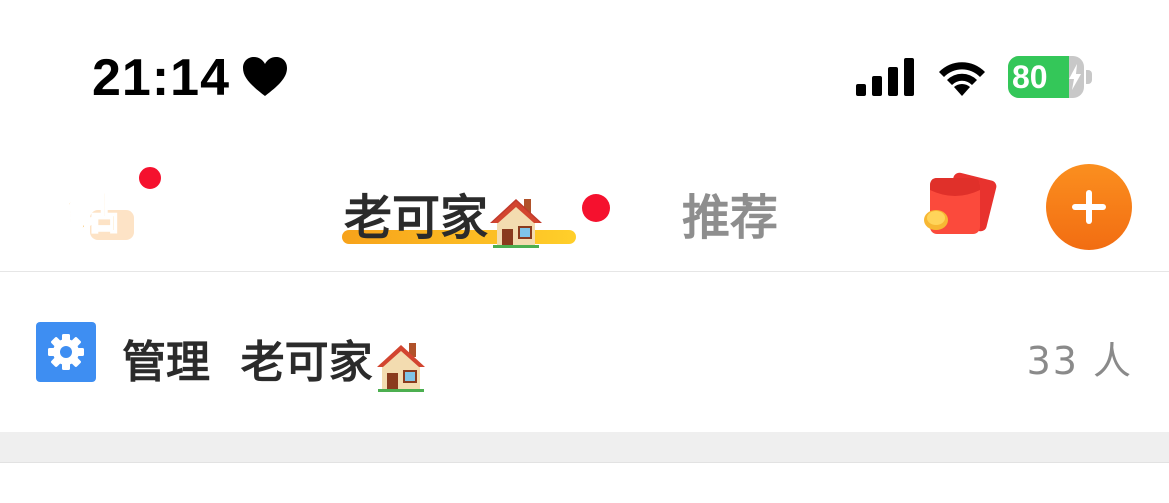 The width and height of the screenshot is (1169, 503). What do you see at coordinates (306, 362) in the screenshot?
I see `manage-name: 老可家` at bounding box center [306, 362].